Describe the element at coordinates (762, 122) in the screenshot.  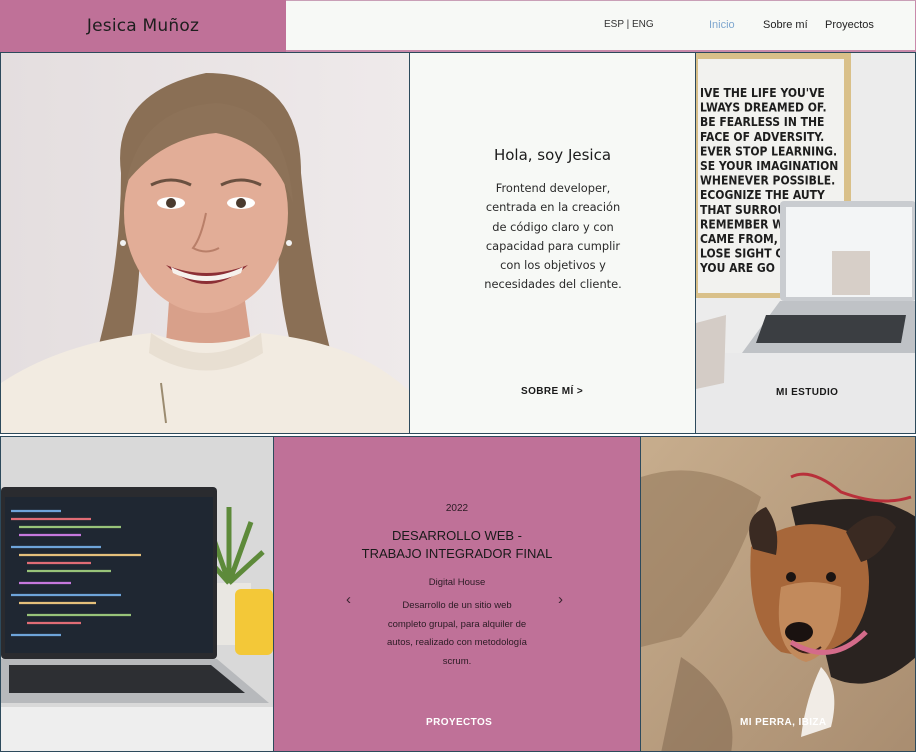
I see `poster-line: BE FEARLESS IN THE` at that location.